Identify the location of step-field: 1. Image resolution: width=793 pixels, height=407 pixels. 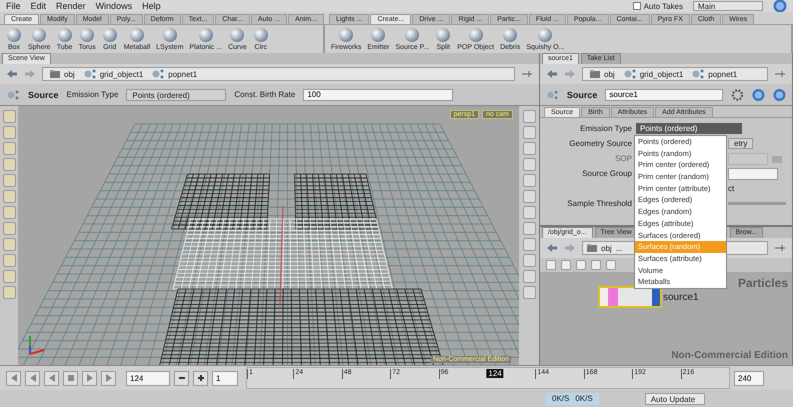
(225, 378).